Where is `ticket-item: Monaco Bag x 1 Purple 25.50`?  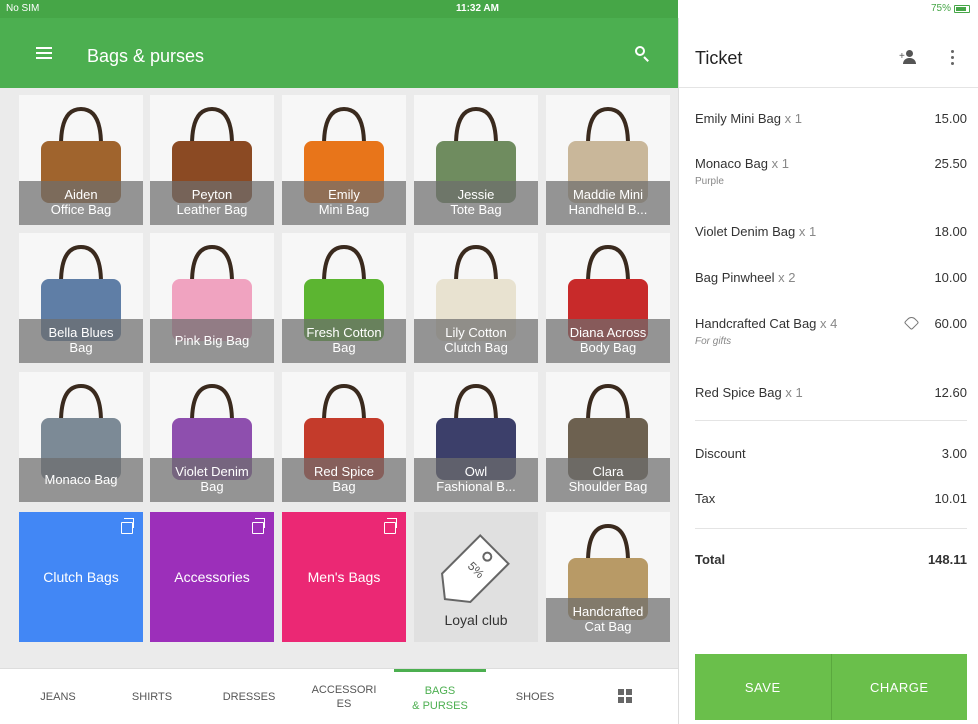
ticket-item: Monaco Bag x 1 Purple 25.50 is located at coordinates (831, 171).